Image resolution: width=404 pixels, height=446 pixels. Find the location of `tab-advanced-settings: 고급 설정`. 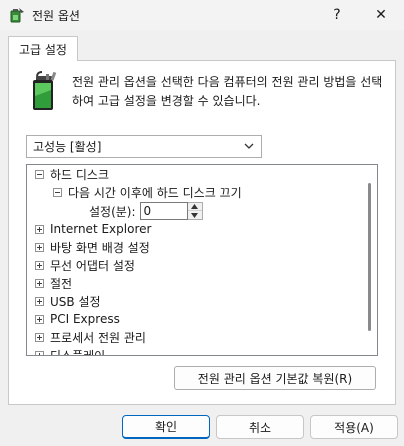

tab-advanced-settings: 고급 설정 is located at coordinates (43, 48).